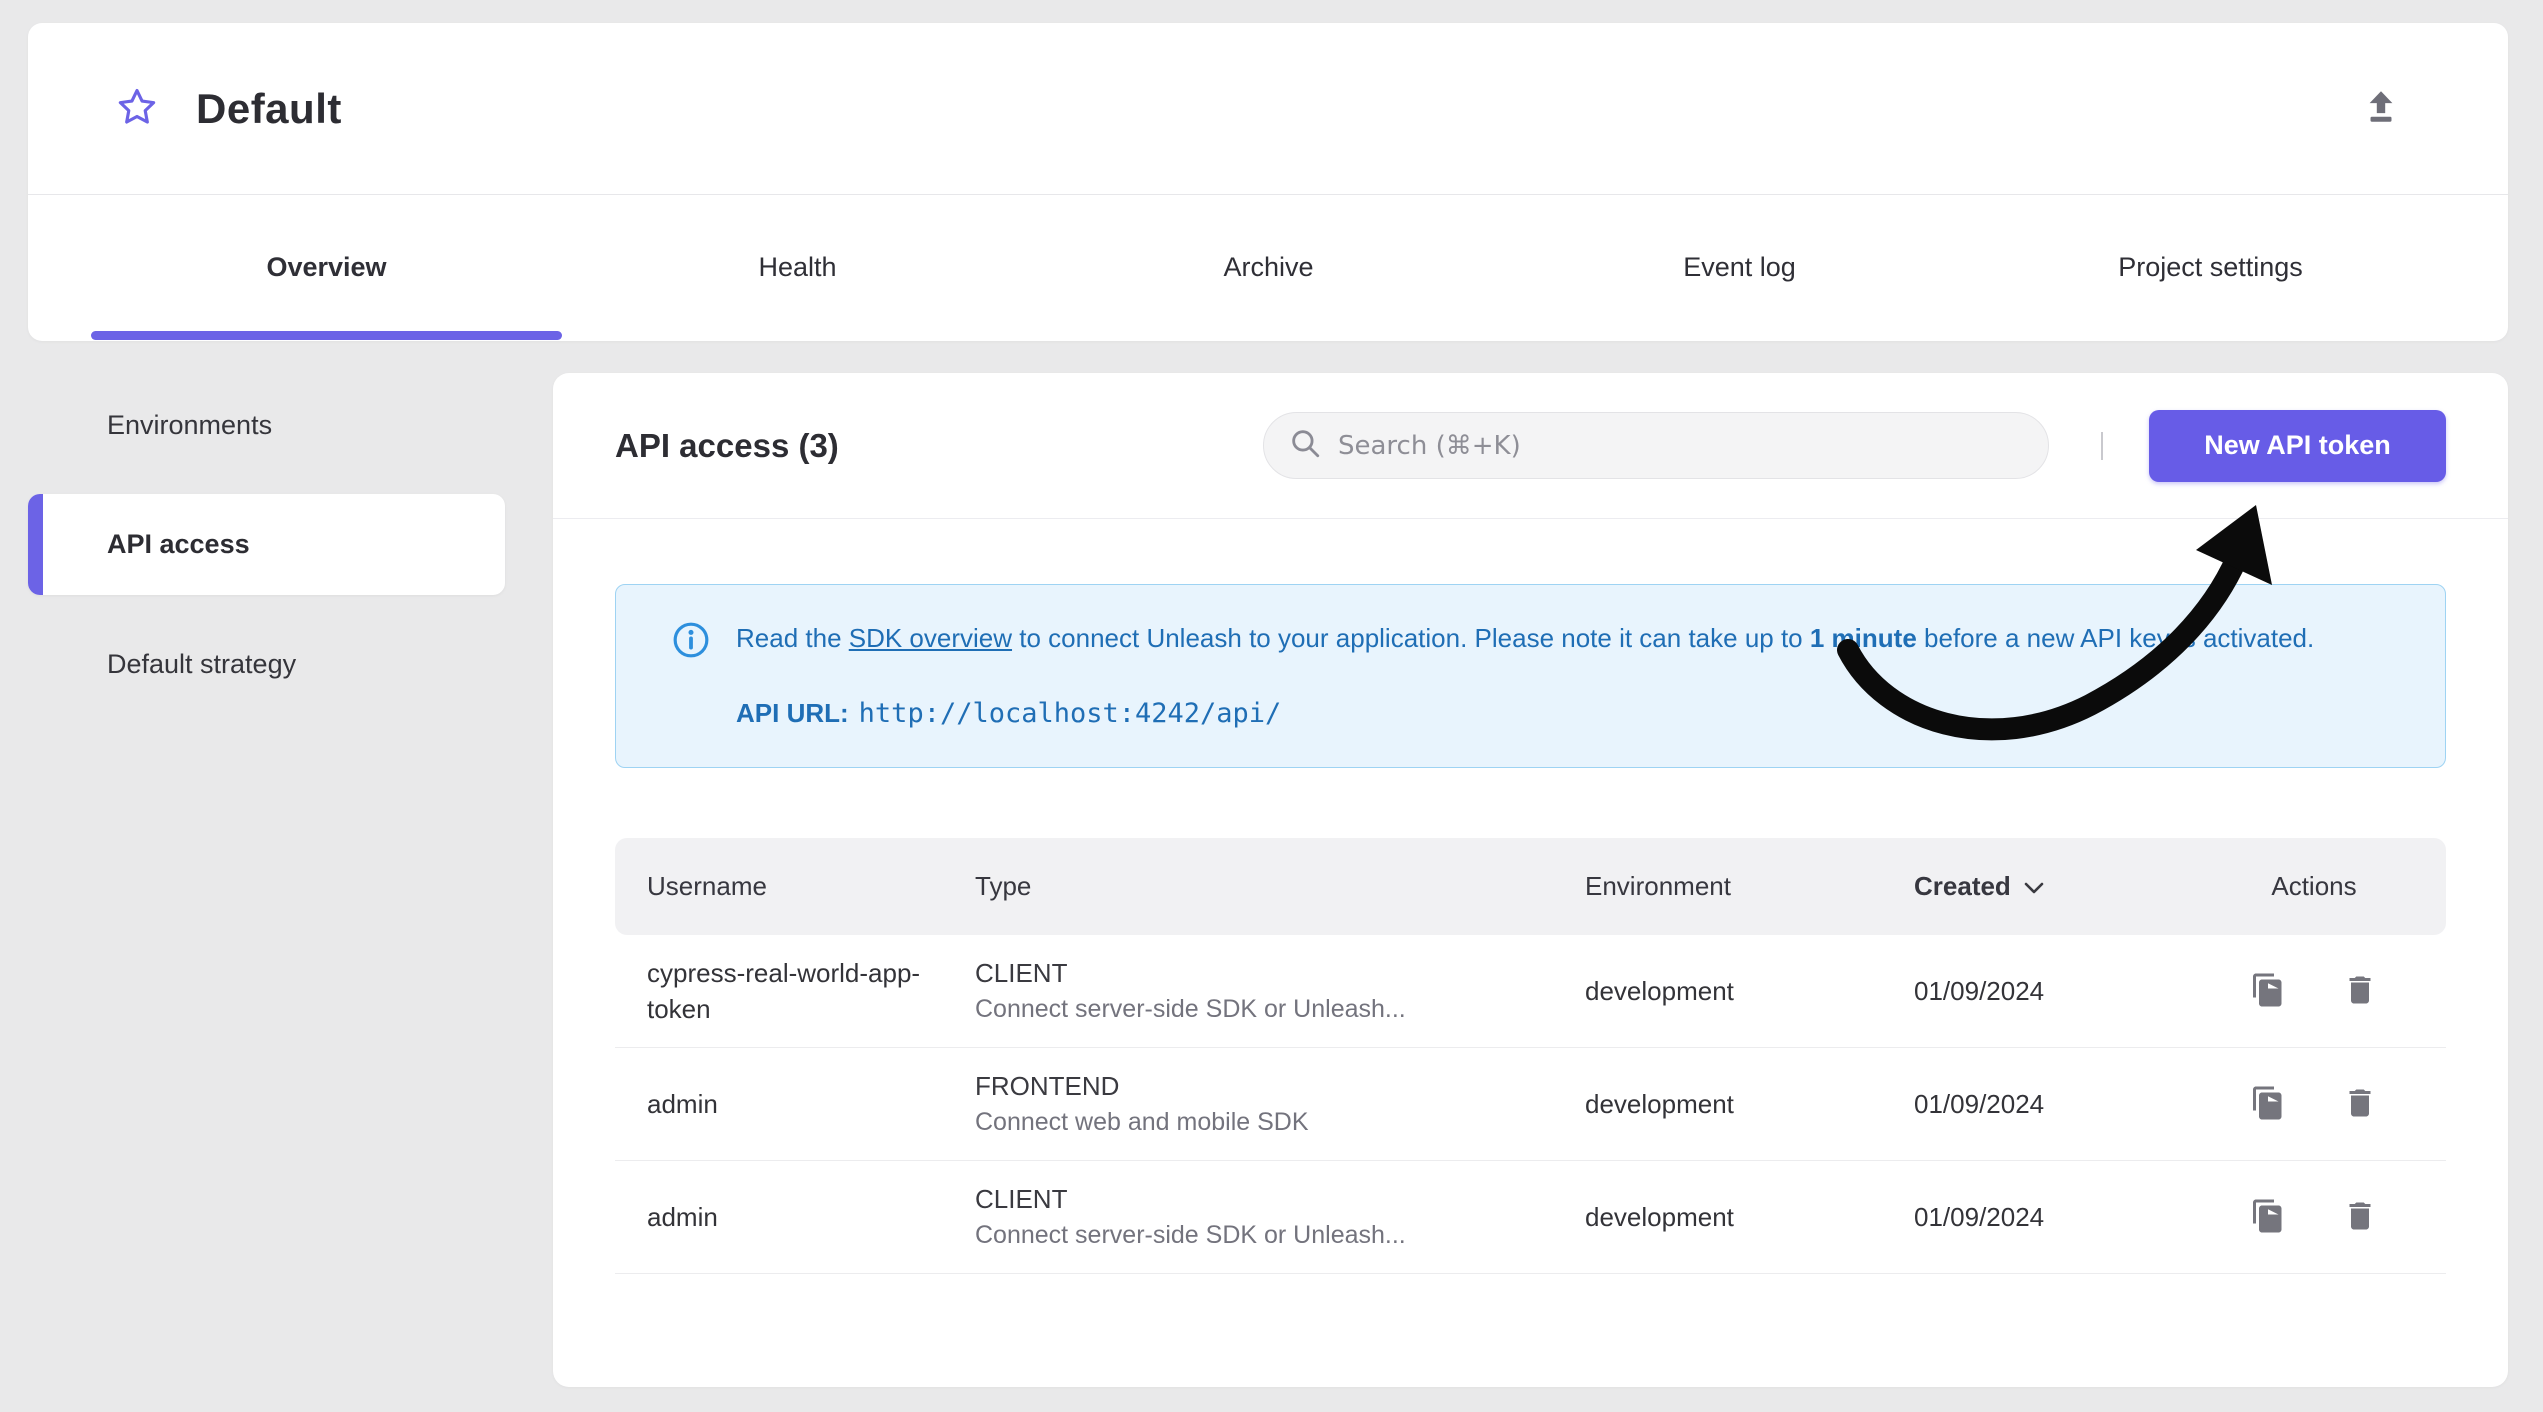 This screenshot has height=1412, width=2543. Describe the element at coordinates (2115, 638) in the screenshot. I see `banner-message-end: before a new API key is activated.` at that location.